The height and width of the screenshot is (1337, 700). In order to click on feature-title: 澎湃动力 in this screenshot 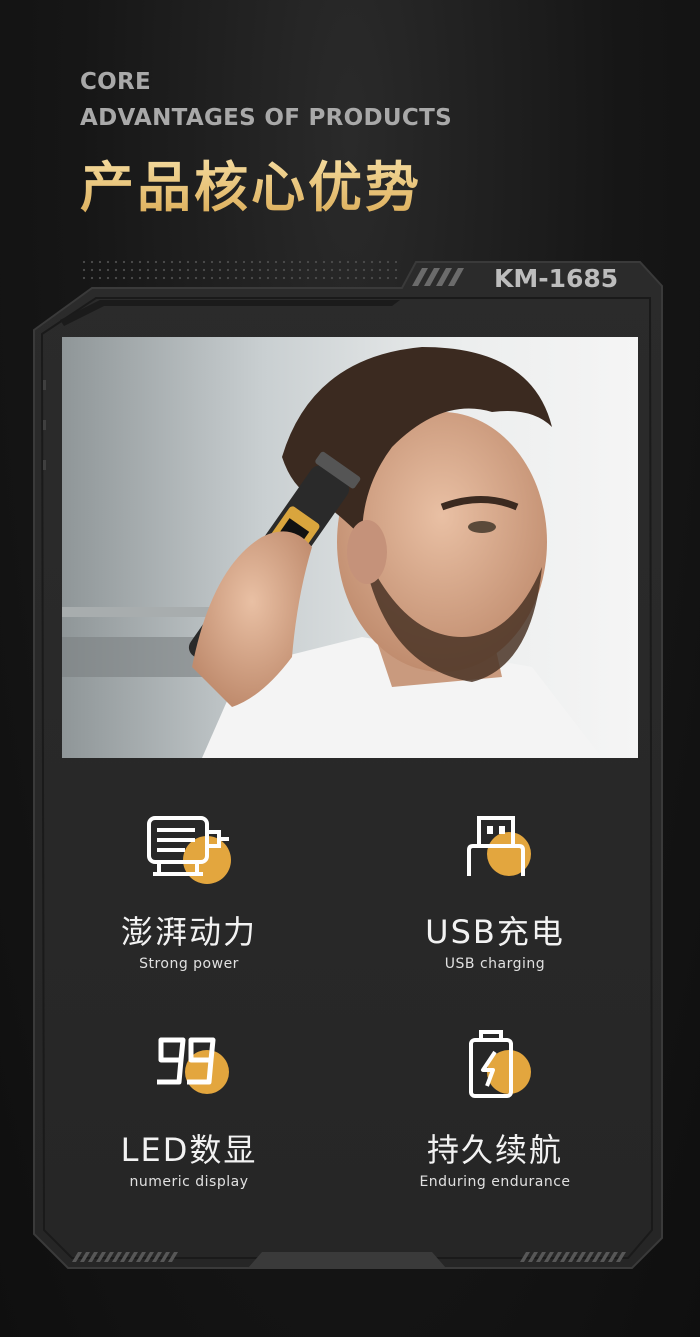, I will do `click(188, 932)`.